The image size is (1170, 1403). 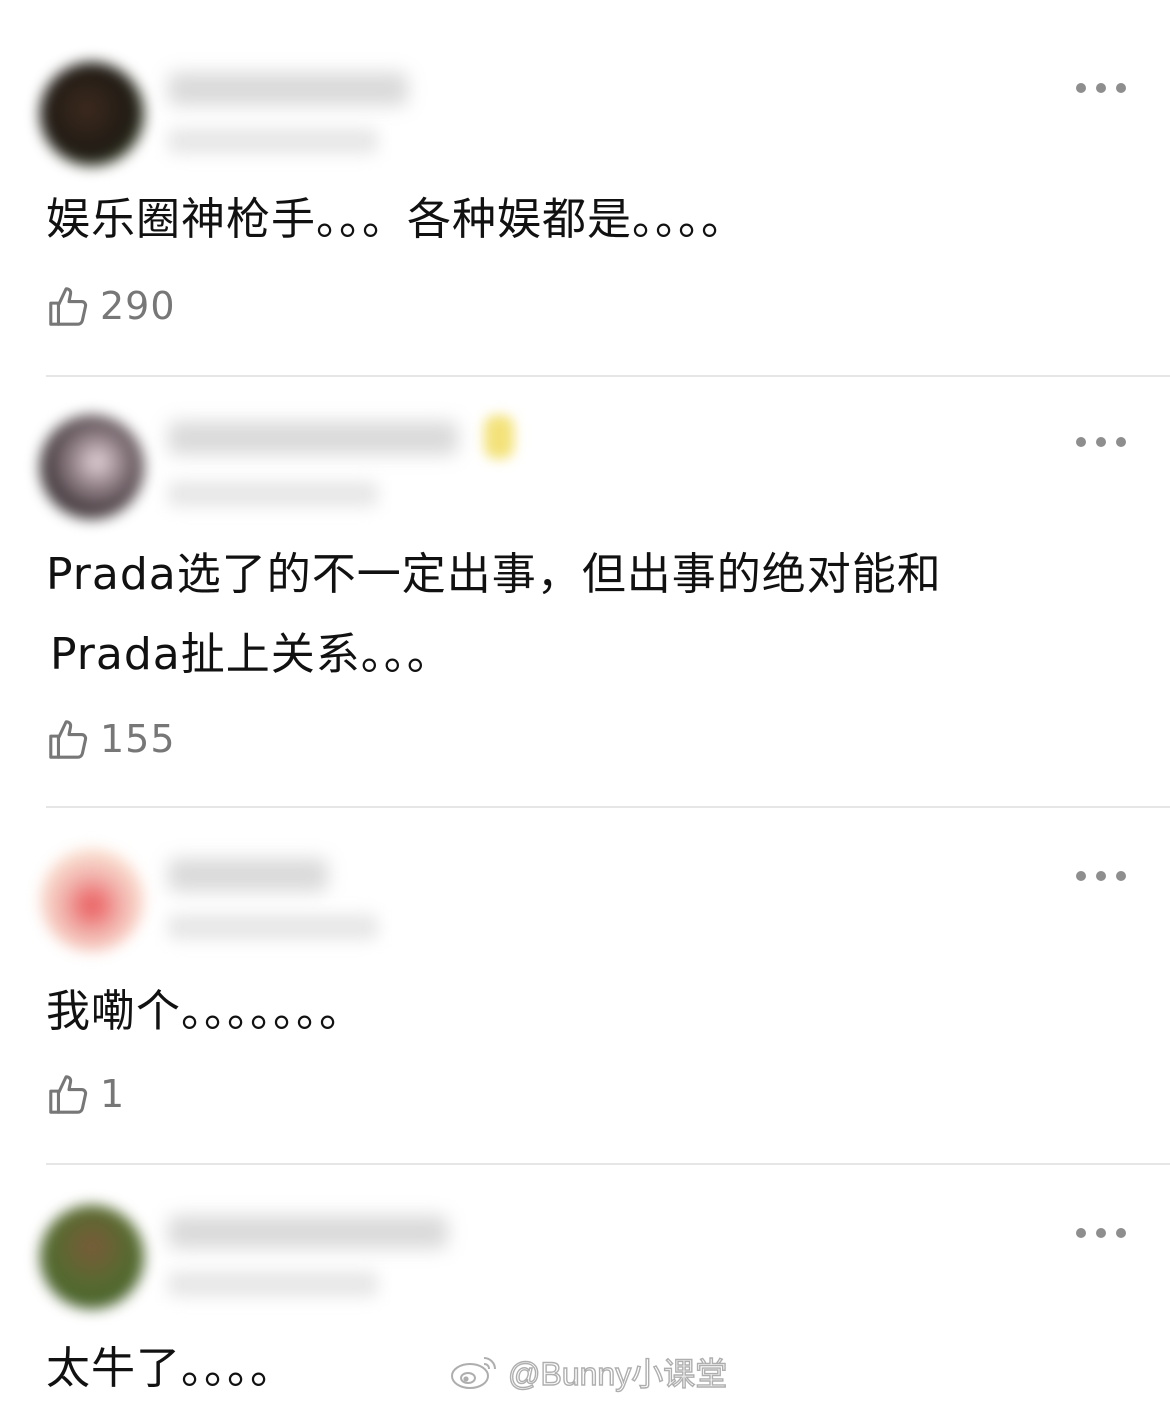 I want to click on like-count: 155, so click(x=138, y=739).